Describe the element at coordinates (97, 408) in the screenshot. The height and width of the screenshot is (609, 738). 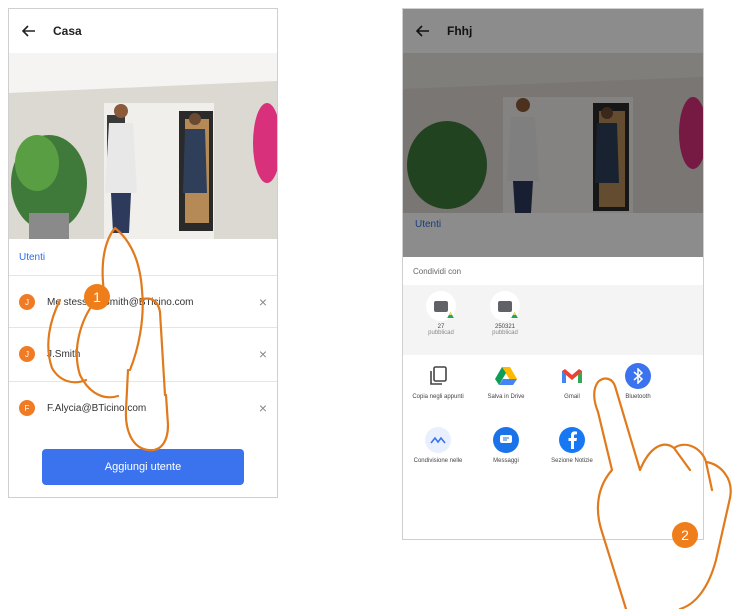
I see `user-email: F.Alycia@BTicino.com` at that location.